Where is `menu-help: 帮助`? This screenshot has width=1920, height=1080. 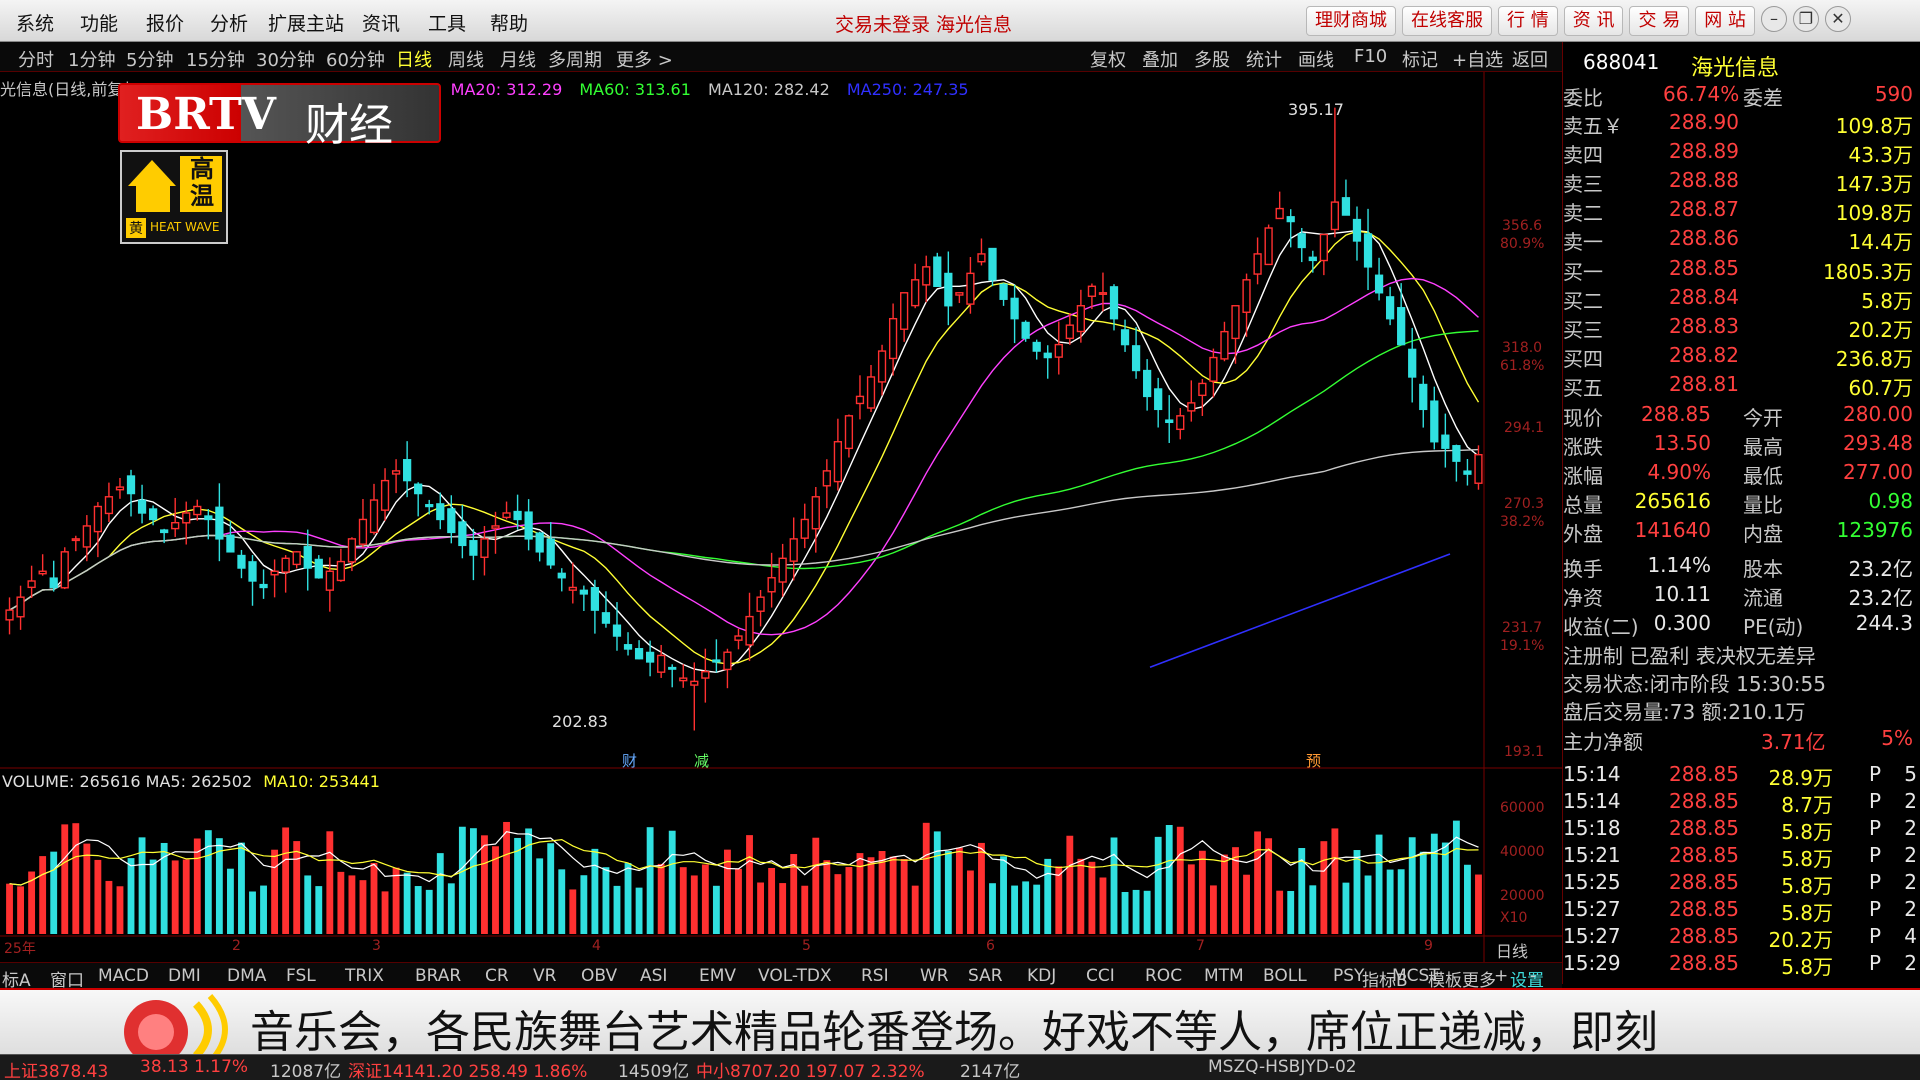
menu-help: 帮助 is located at coordinates (509, 22).